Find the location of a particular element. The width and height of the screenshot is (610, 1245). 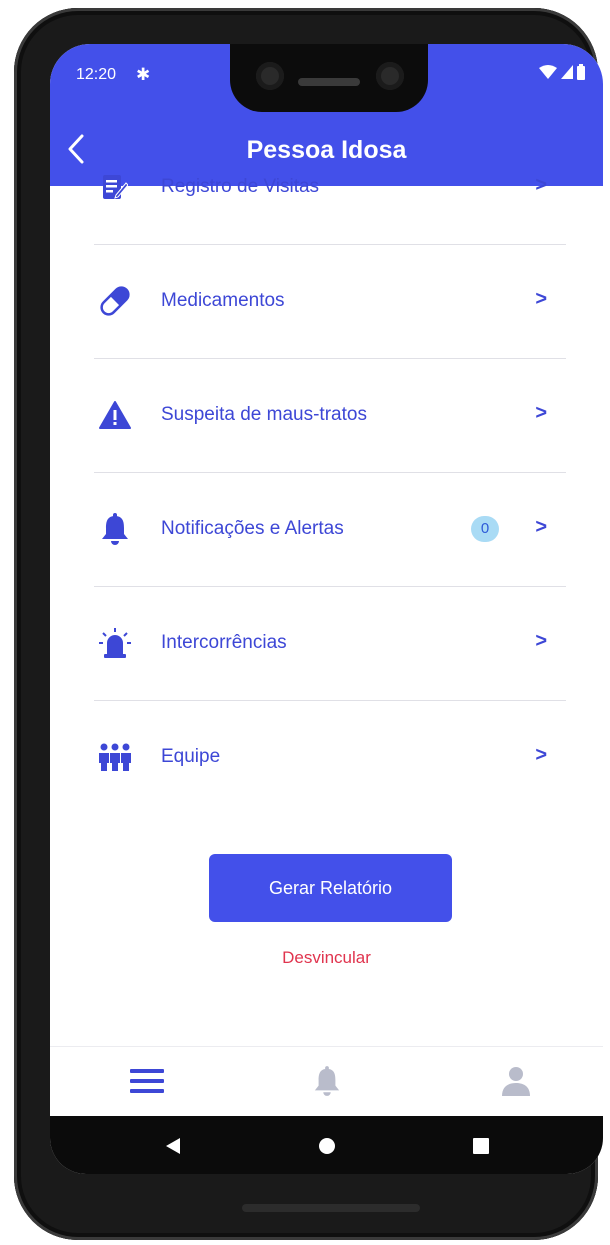

android-nav-bar is located at coordinates (326, 1145).